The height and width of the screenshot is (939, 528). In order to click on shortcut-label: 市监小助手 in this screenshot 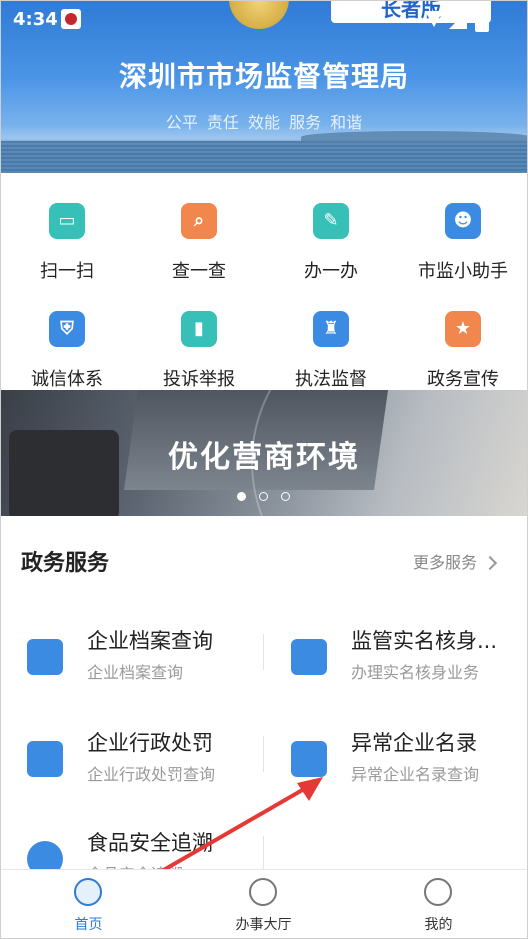, I will do `click(463, 271)`.